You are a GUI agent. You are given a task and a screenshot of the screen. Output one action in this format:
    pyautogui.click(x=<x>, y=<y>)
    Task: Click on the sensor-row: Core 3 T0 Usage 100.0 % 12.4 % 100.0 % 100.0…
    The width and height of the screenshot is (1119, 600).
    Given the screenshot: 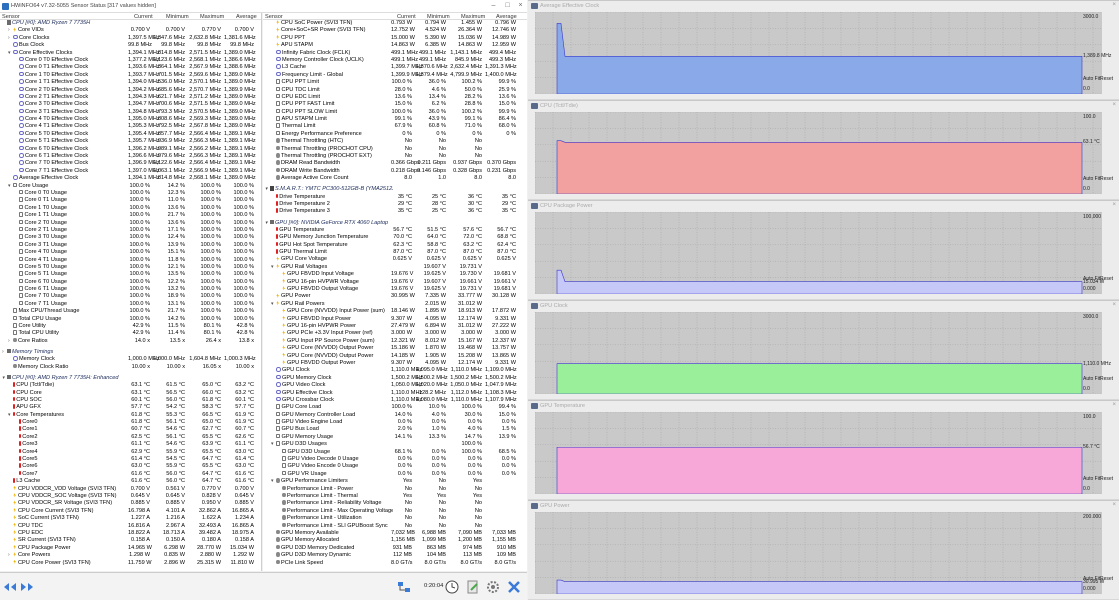 What is the action you would take?
    pyautogui.click(x=130, y=237)
    